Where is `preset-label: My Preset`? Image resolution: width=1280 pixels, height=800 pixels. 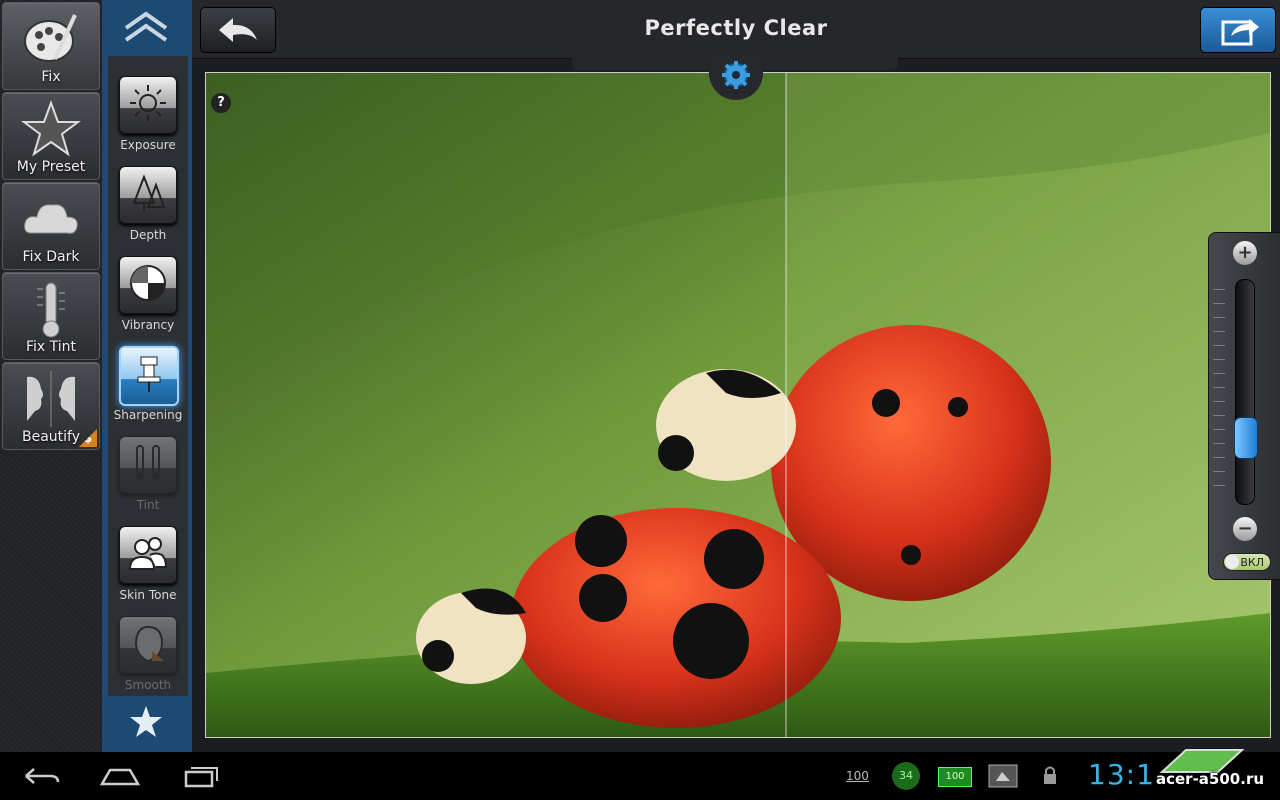 preset-label: My Preset is located at coordinates (51, 167).